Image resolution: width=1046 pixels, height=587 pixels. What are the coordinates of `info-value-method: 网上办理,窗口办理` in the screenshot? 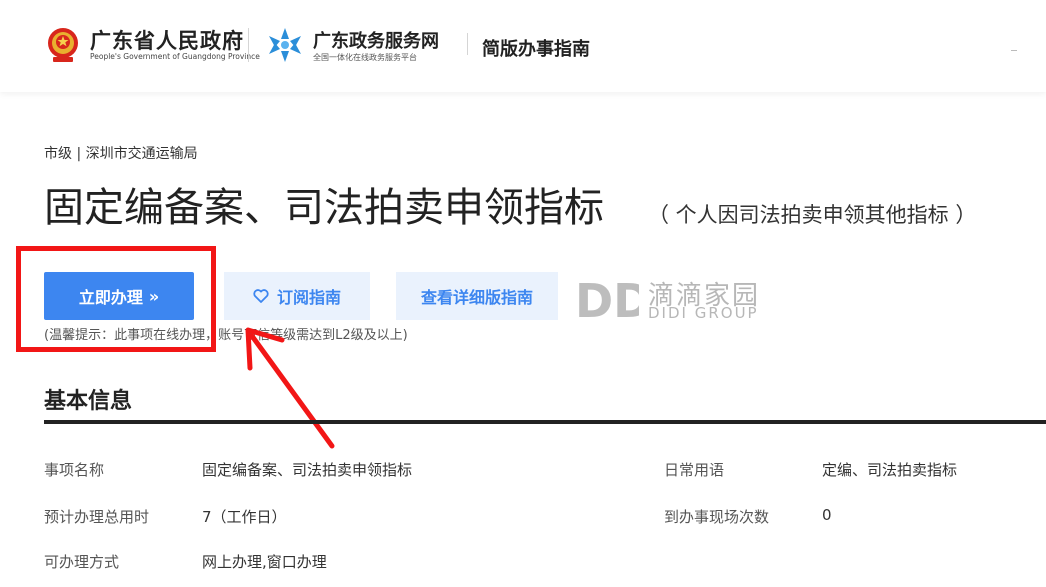 It's located at (264, 562).